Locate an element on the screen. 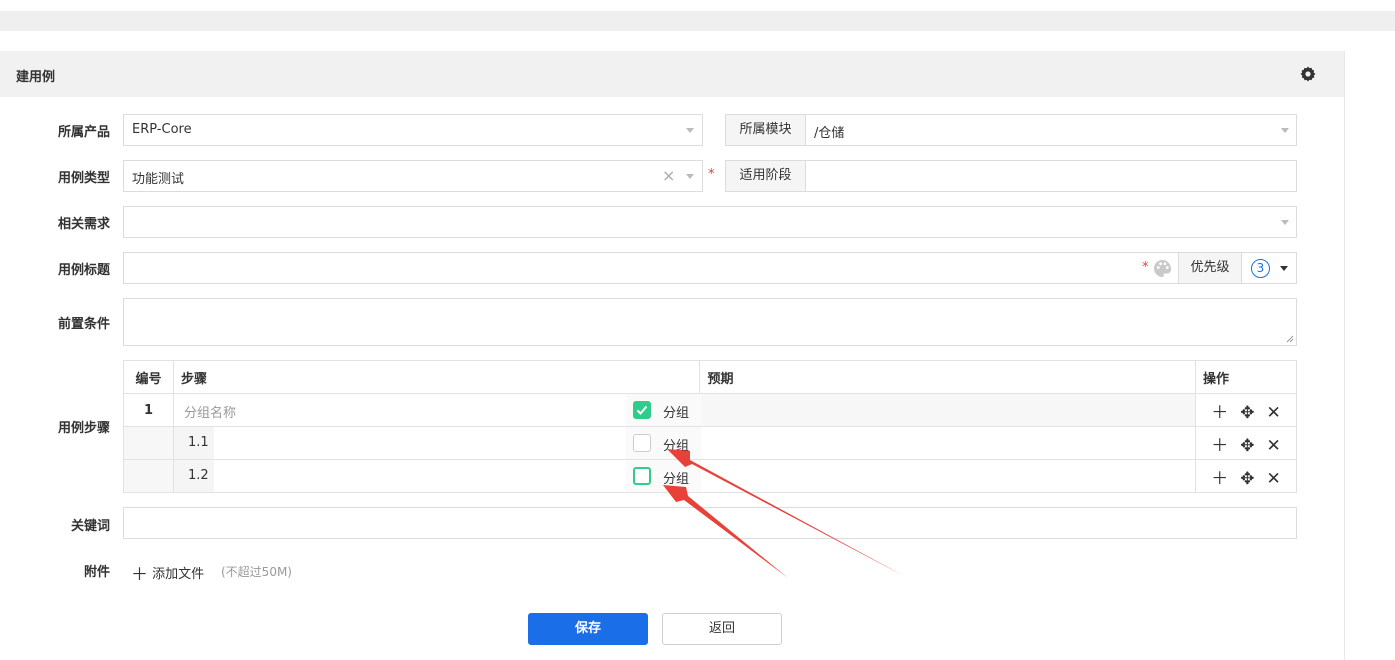 This screenshot has width=1395, height=660. palette-icon is located at coordinates (1162, 268).